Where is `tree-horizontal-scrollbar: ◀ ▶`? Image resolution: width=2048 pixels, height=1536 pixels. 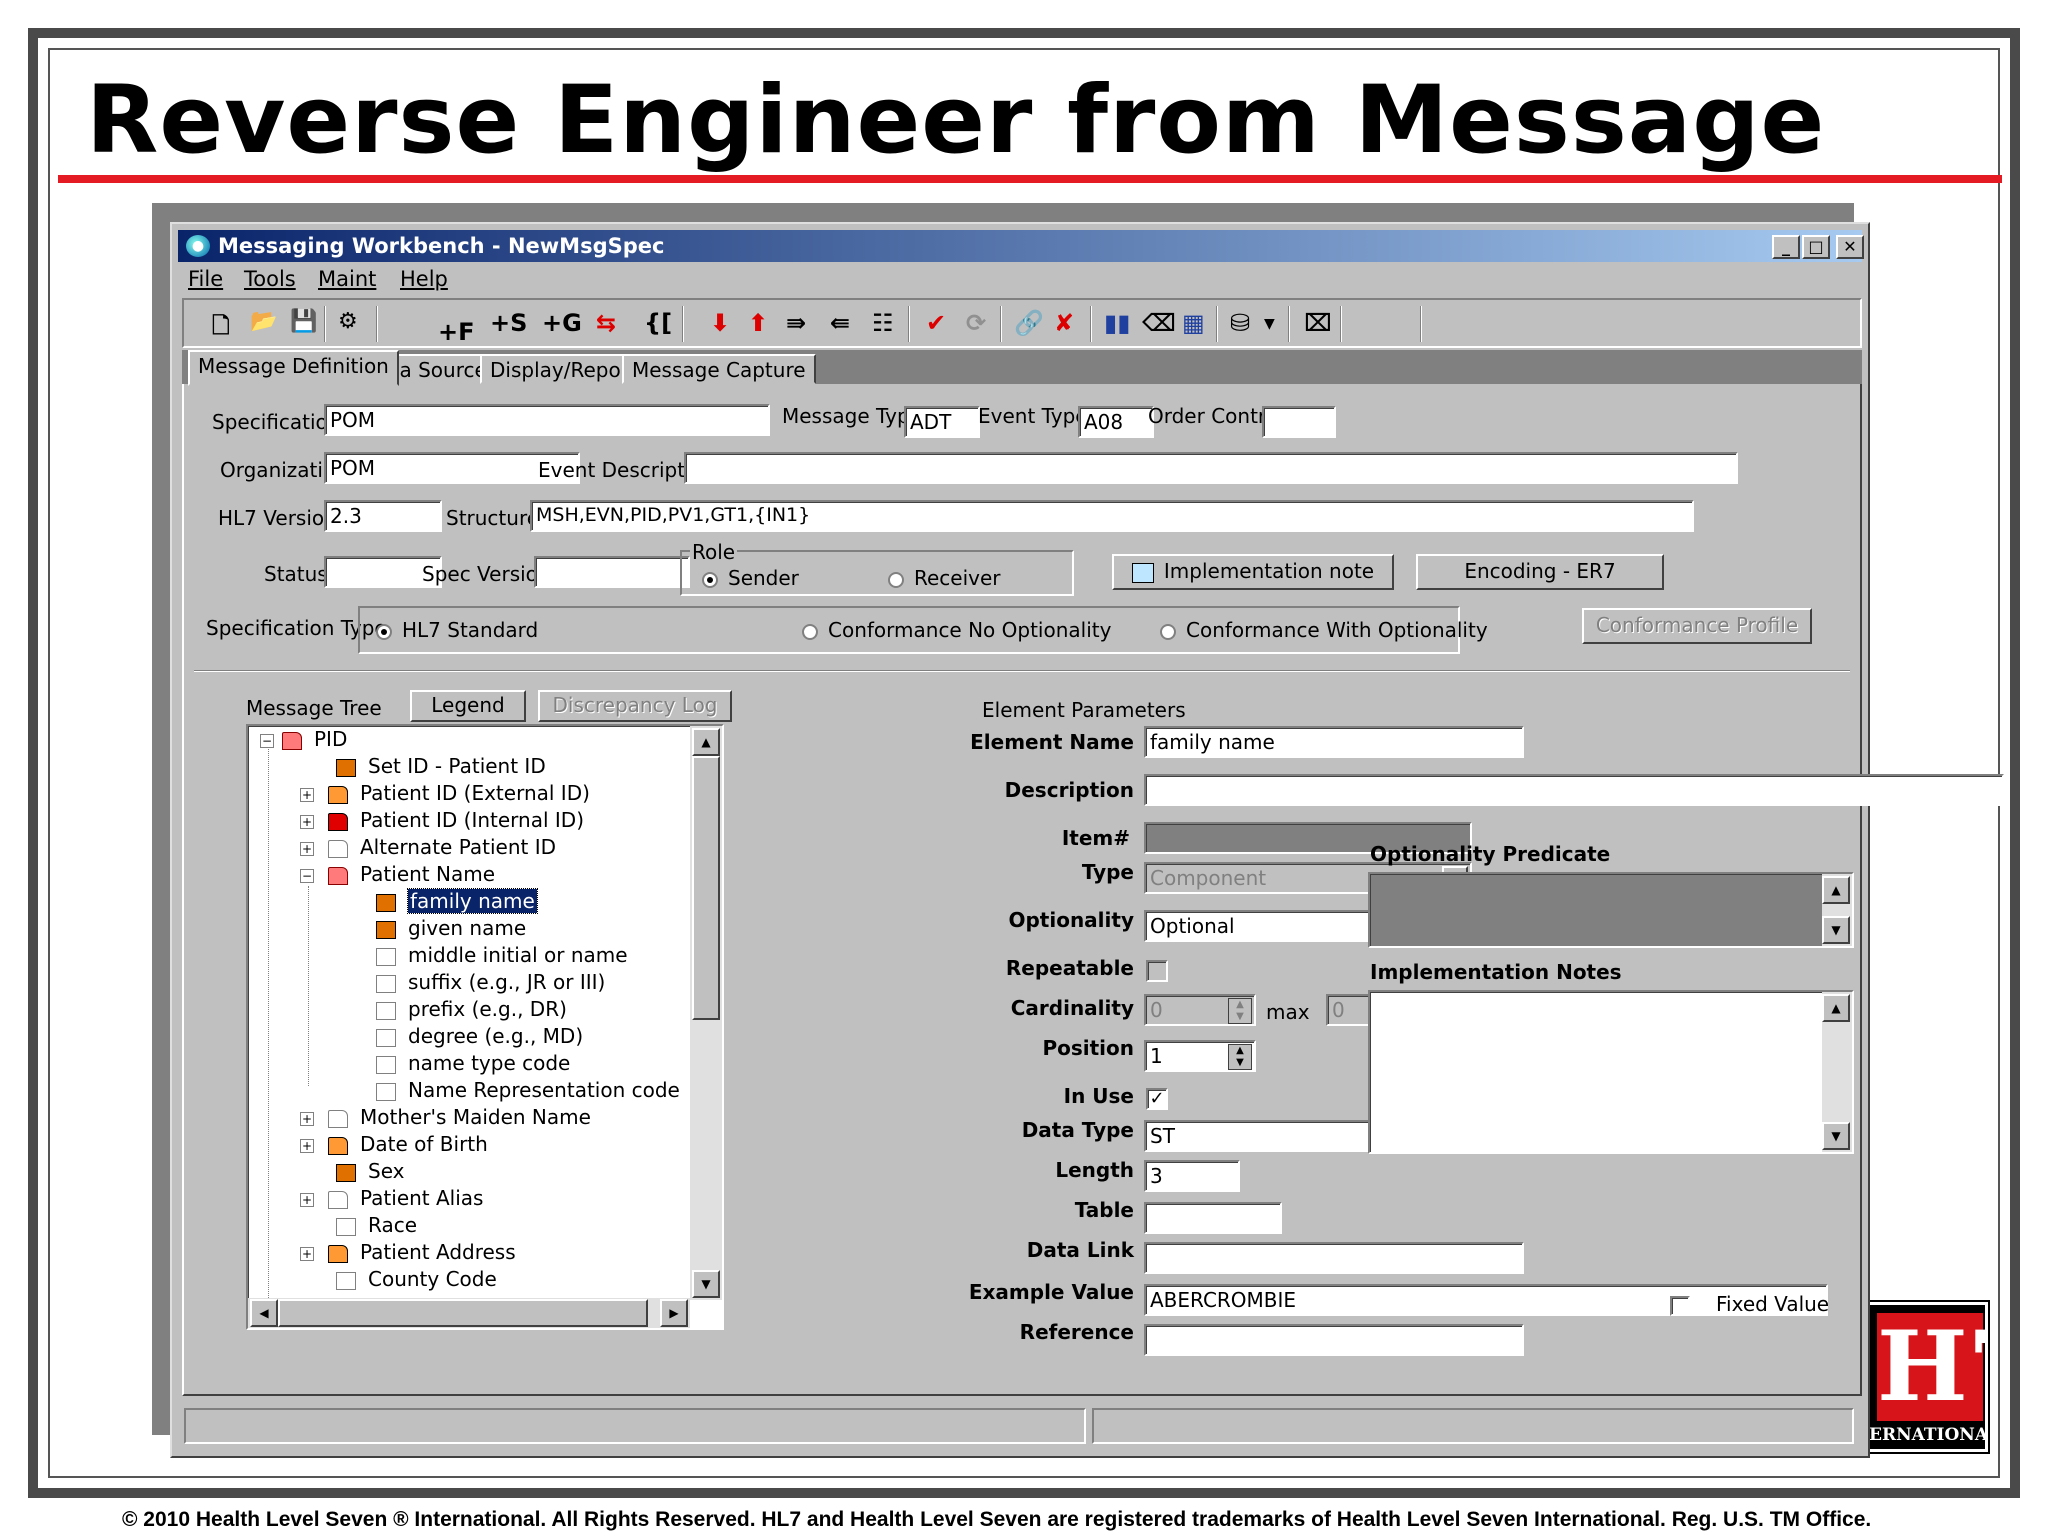
tree-horizontal-scrollbar: ◀ ▶ is located at coordinates (469, 1313).